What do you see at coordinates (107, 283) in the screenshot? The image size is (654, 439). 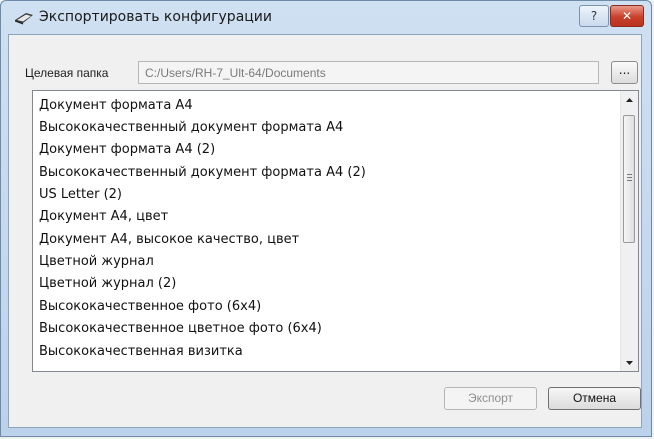 I see `list-item: Цветной журнал (2)` at bounding box center [107, 283].